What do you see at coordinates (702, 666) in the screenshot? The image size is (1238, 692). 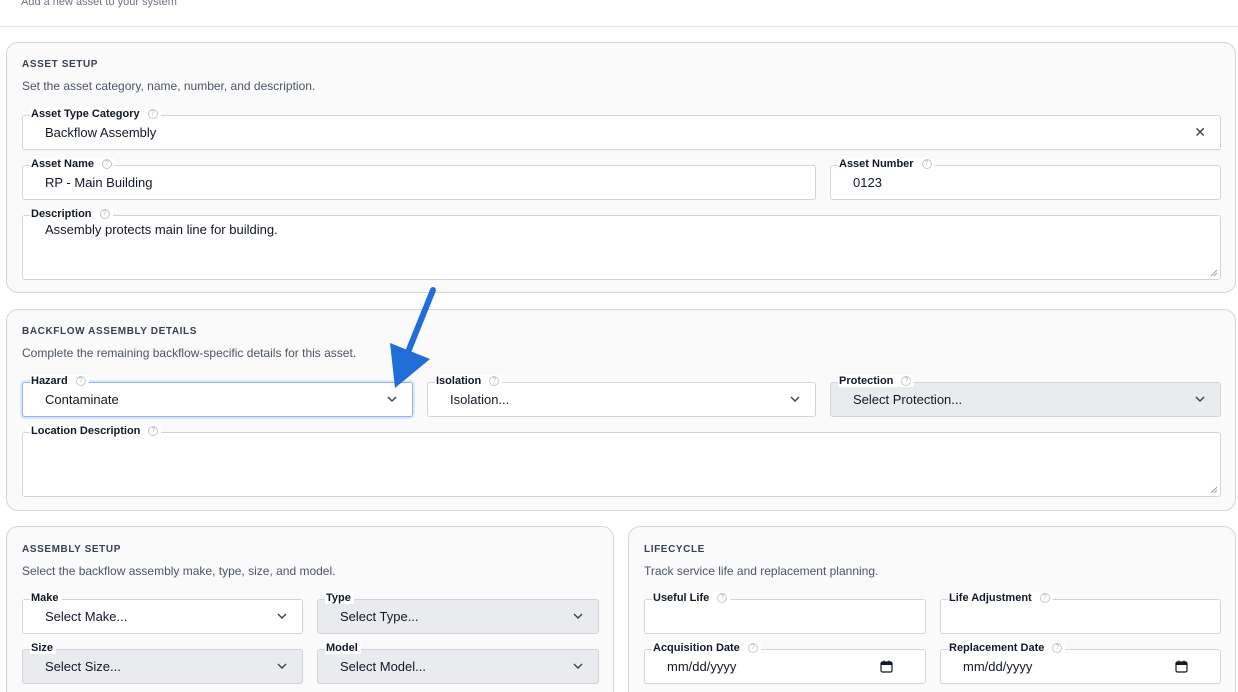 I see `acquisition-date-value: mm/dd/yyyy` at bounding box center [702, 666].